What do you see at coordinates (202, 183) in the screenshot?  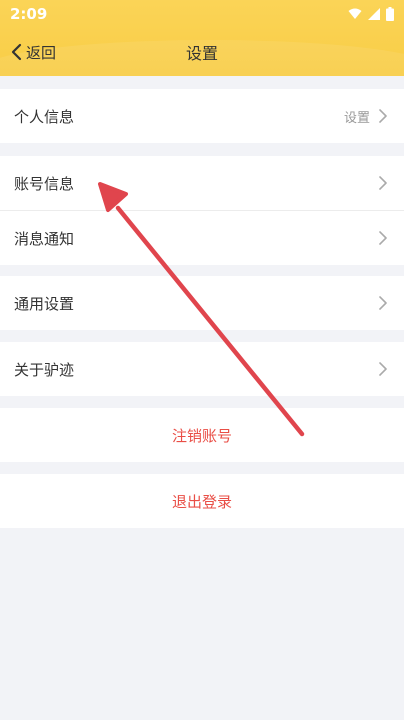 I see `settings-item-account-info: 账号信息` at bounding box center [202, 183].